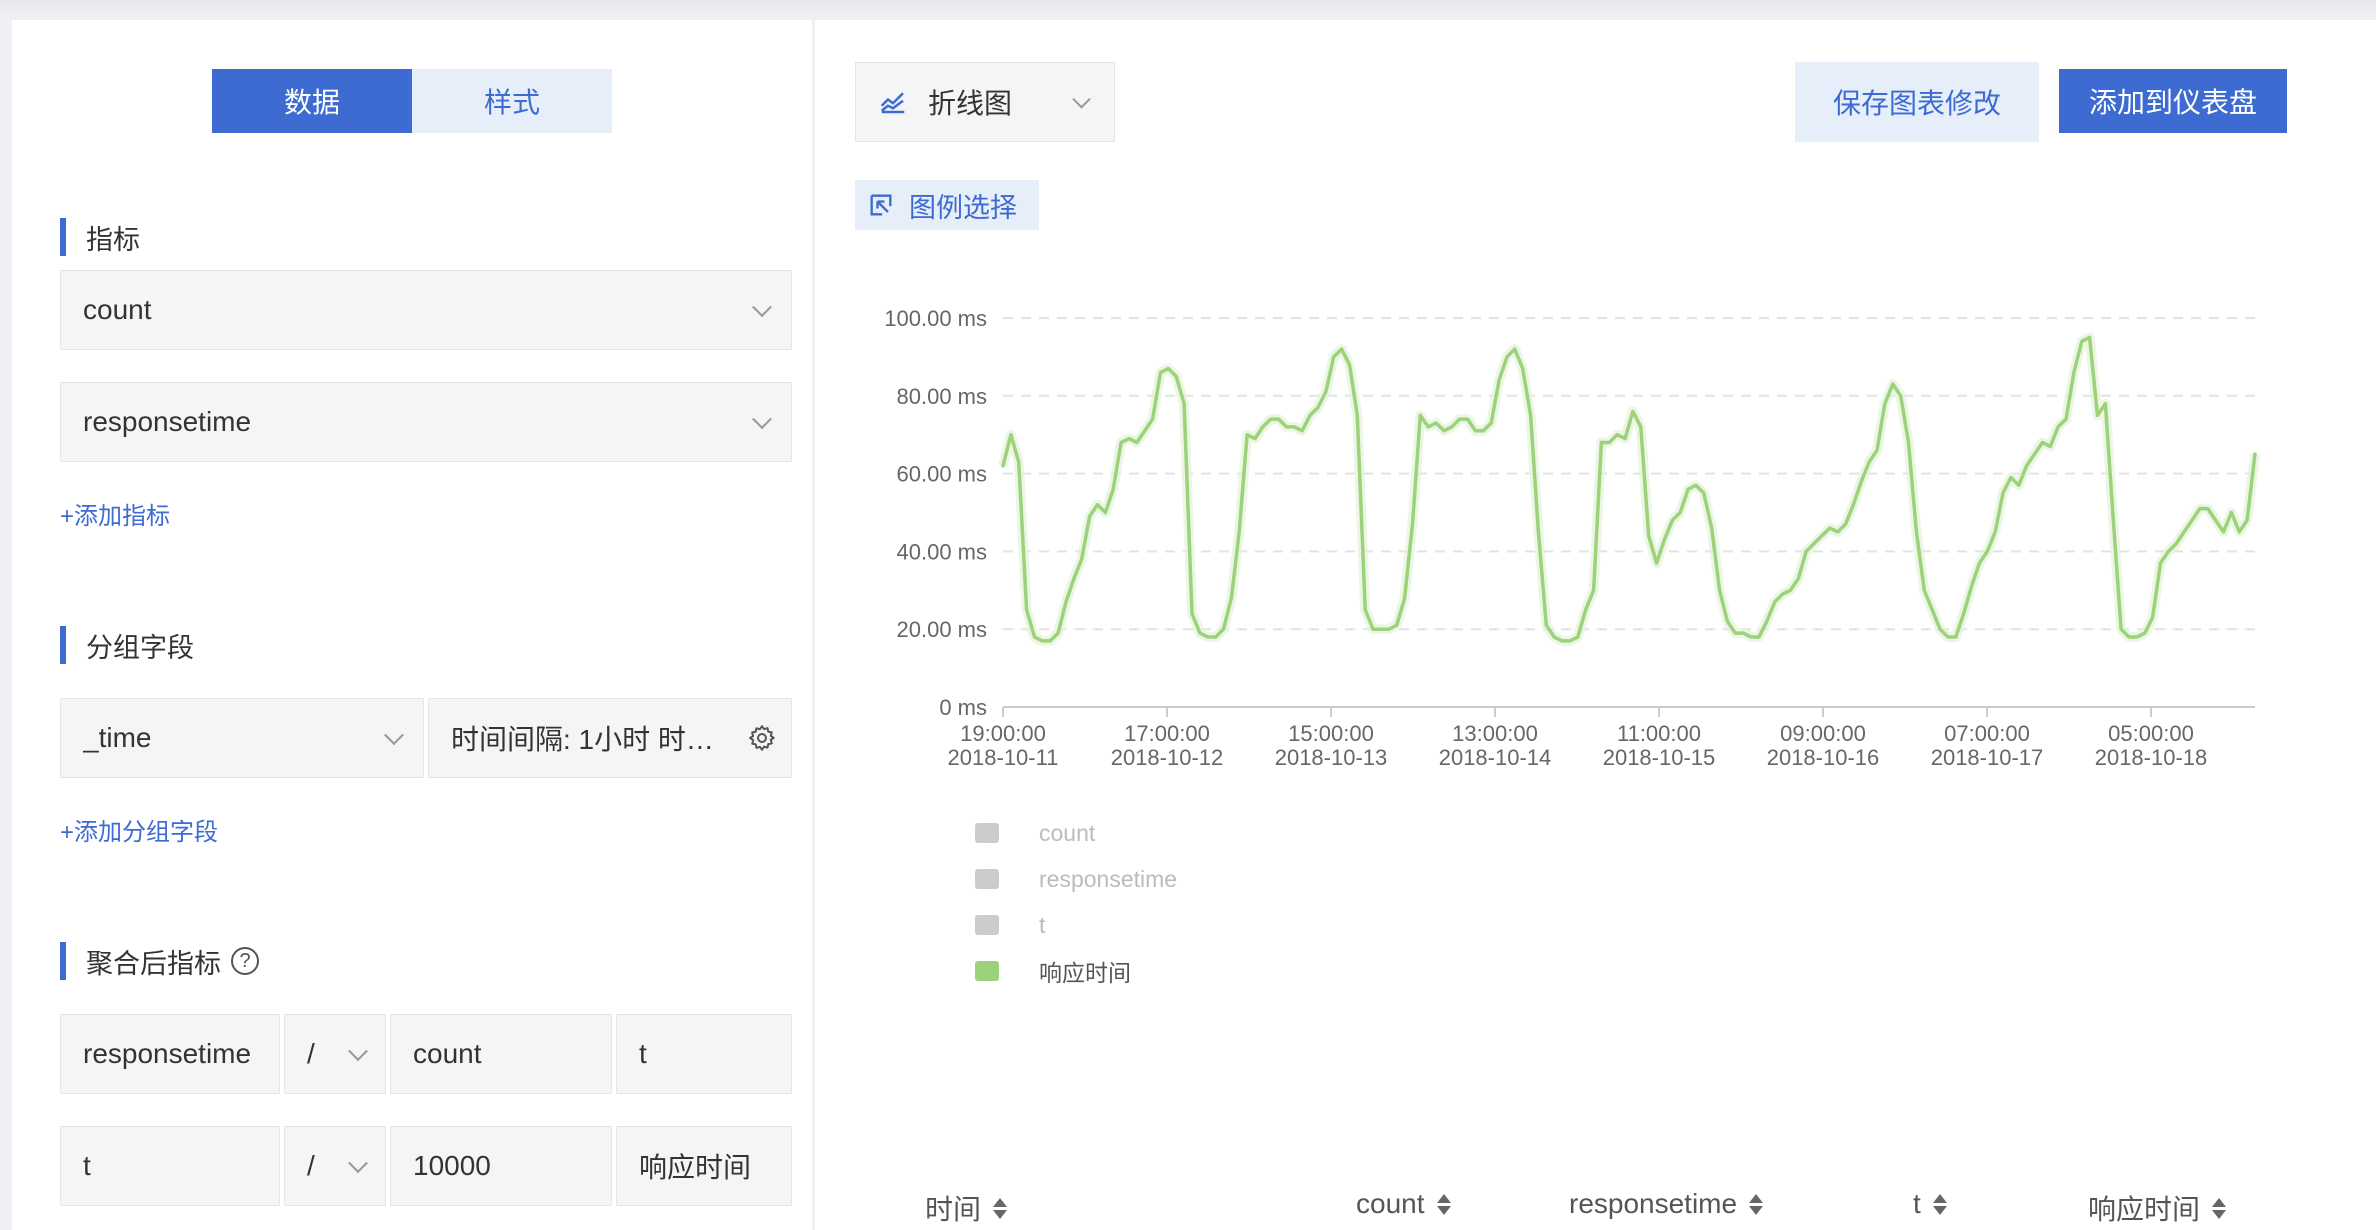 This screenshot has width=2376, height=1230. What do you see at coordinates (1987, 757) in the screenshot?
I see `x-tick-label-date: 2018-10-17` at bounding box center [1987, 757].